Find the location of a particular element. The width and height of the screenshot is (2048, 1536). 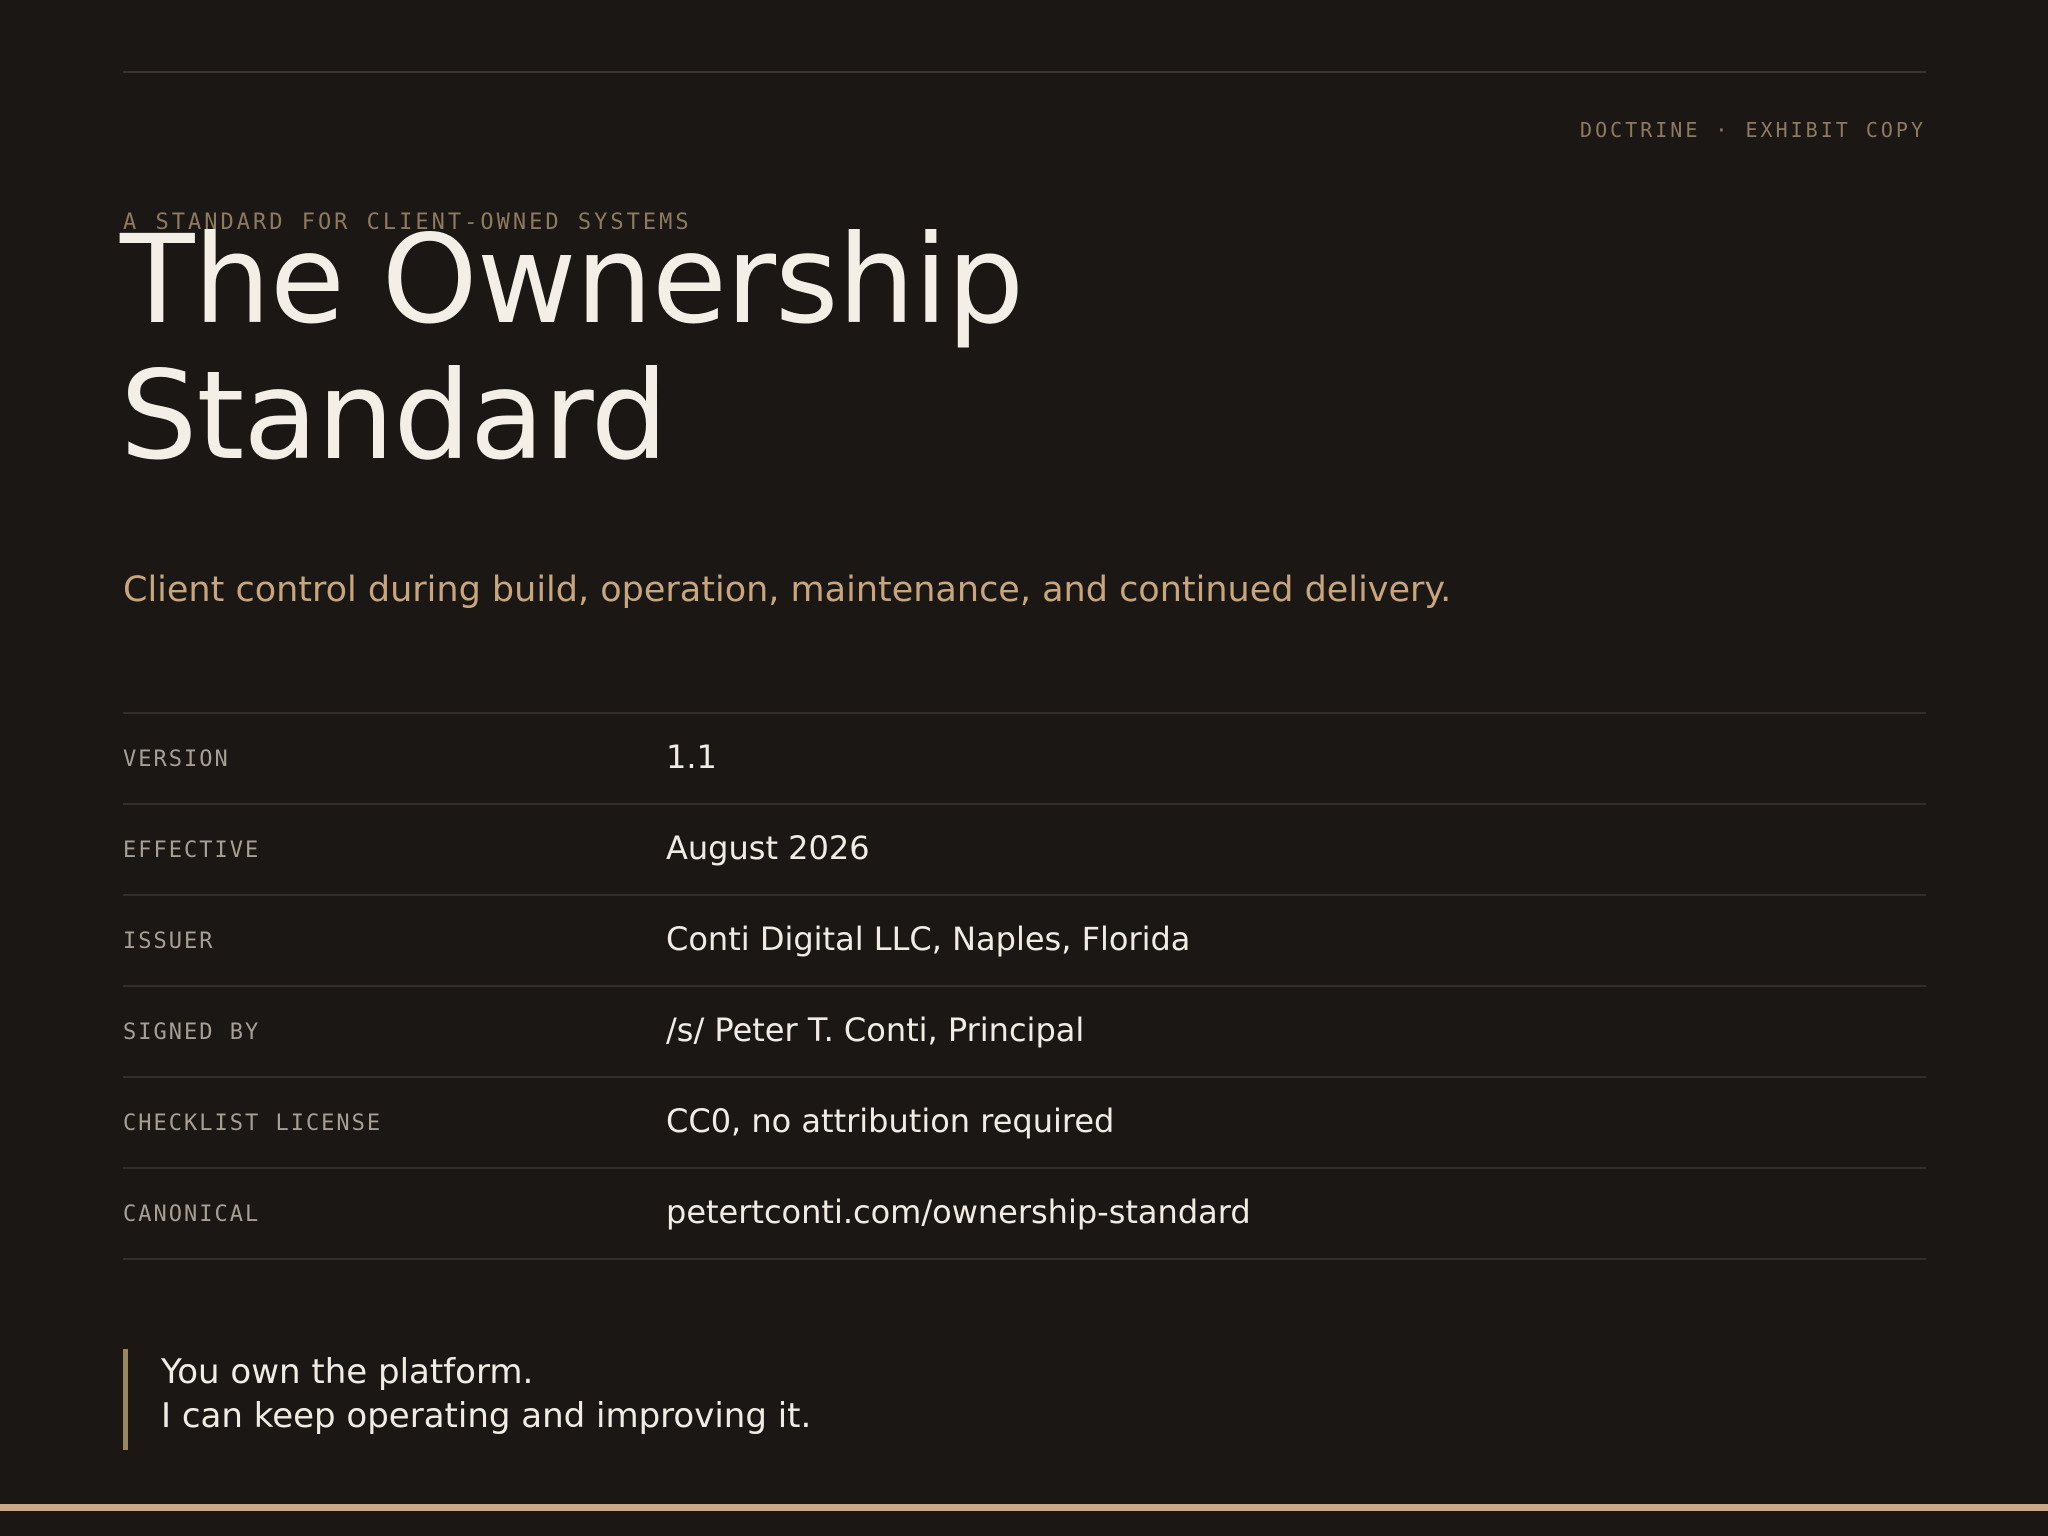

eyebrow-label: A STANDARD FOR CLIENT-OWNED SYSTEMS is located at coordinates (407, 222).